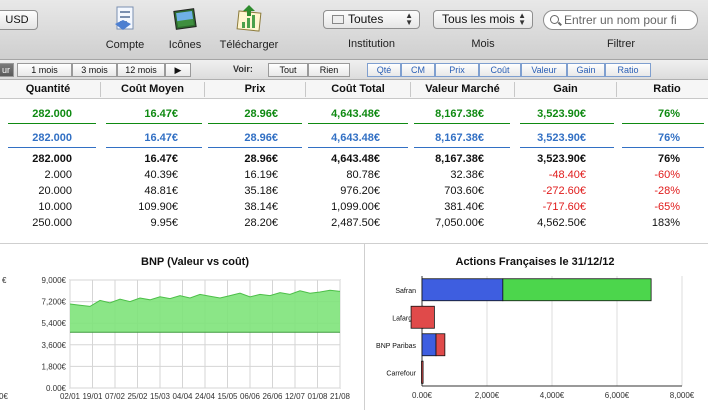  What do you see at coordinates (152, 89) in the screenshot?
I see `header-cout-moyen: Coût Moyen` at bounding box center [152, 89].